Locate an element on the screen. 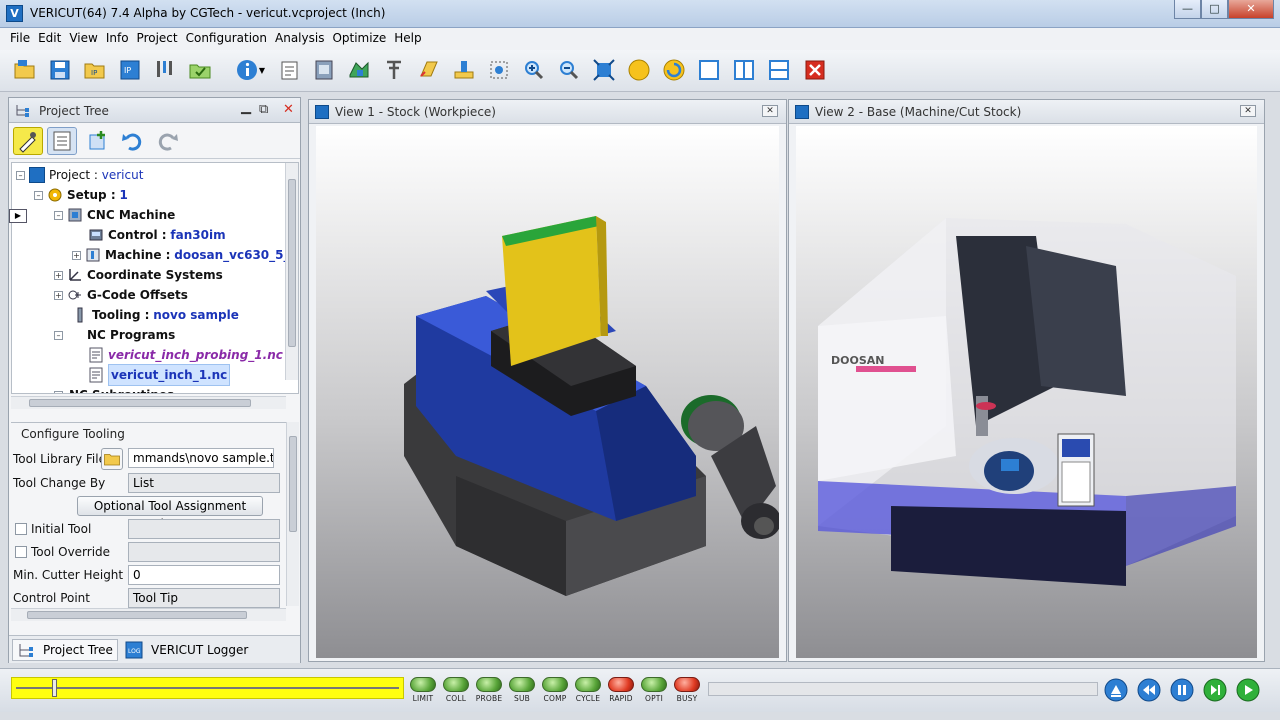 The image size is (1280, 720). tree-icon is located at coordinates (26, 650).